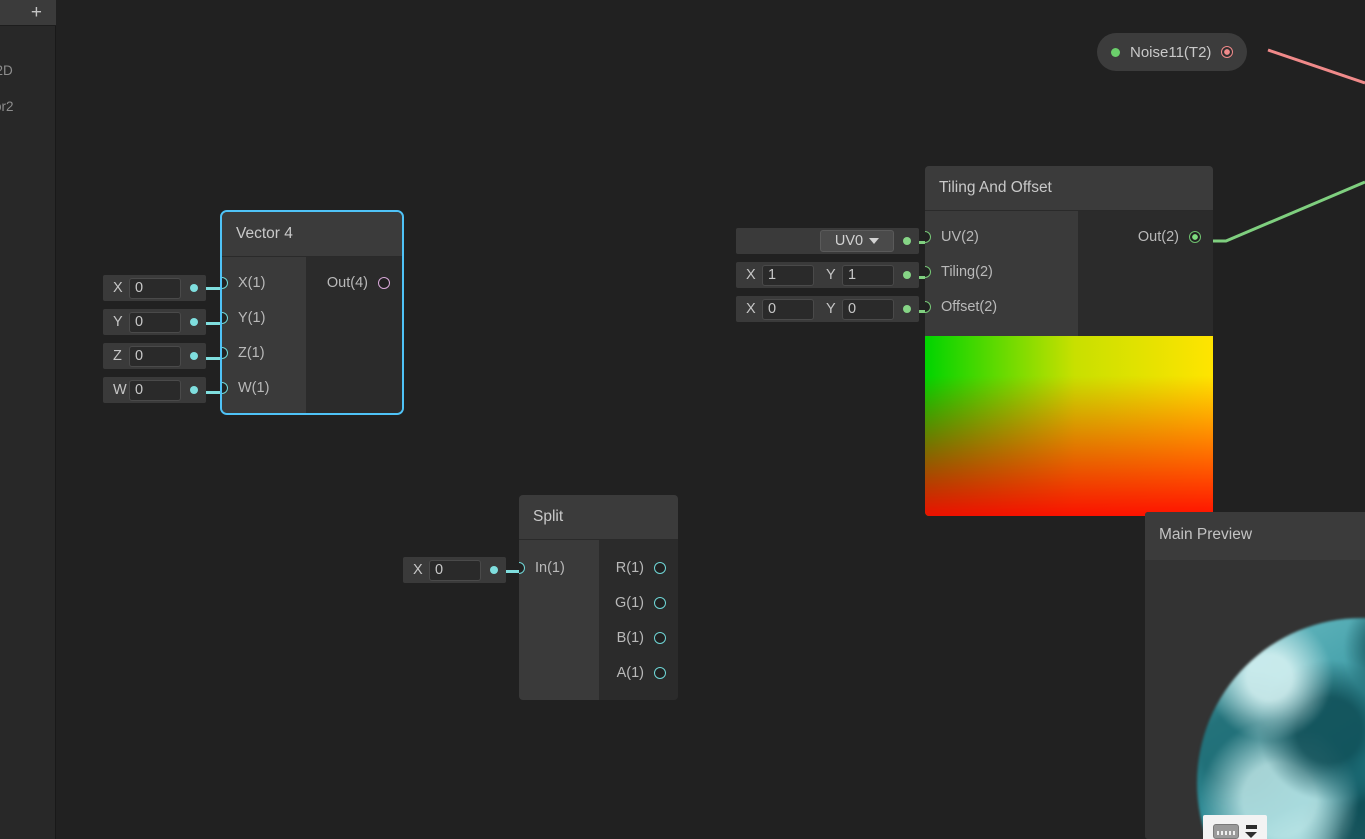 This screenshot has height=839, width=1365. What do you see at coordinates (347, 282) in the screenshot?
I see `port-label: Out(4)` at bounding box center [347, 282].